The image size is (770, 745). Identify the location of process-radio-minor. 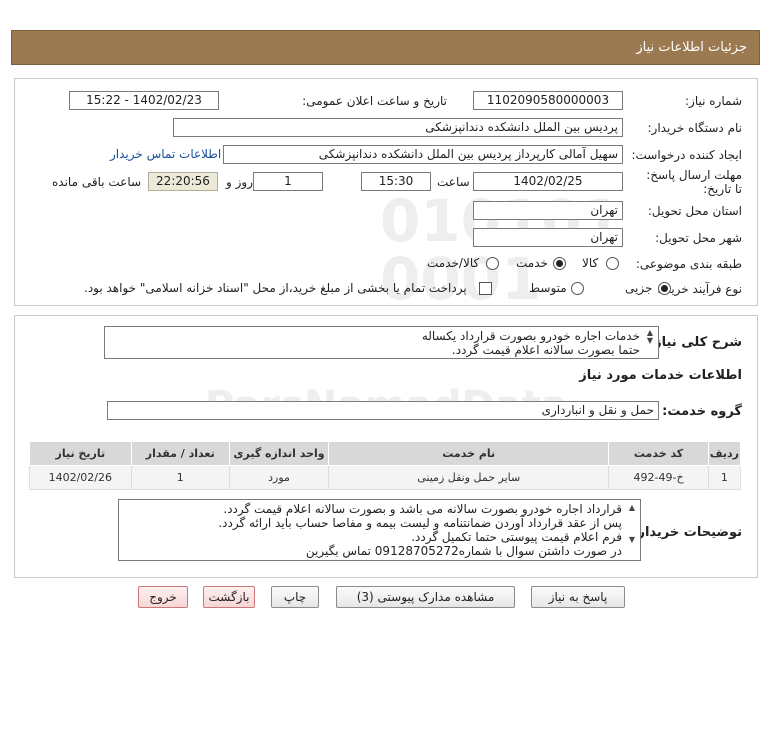
(664, 288).